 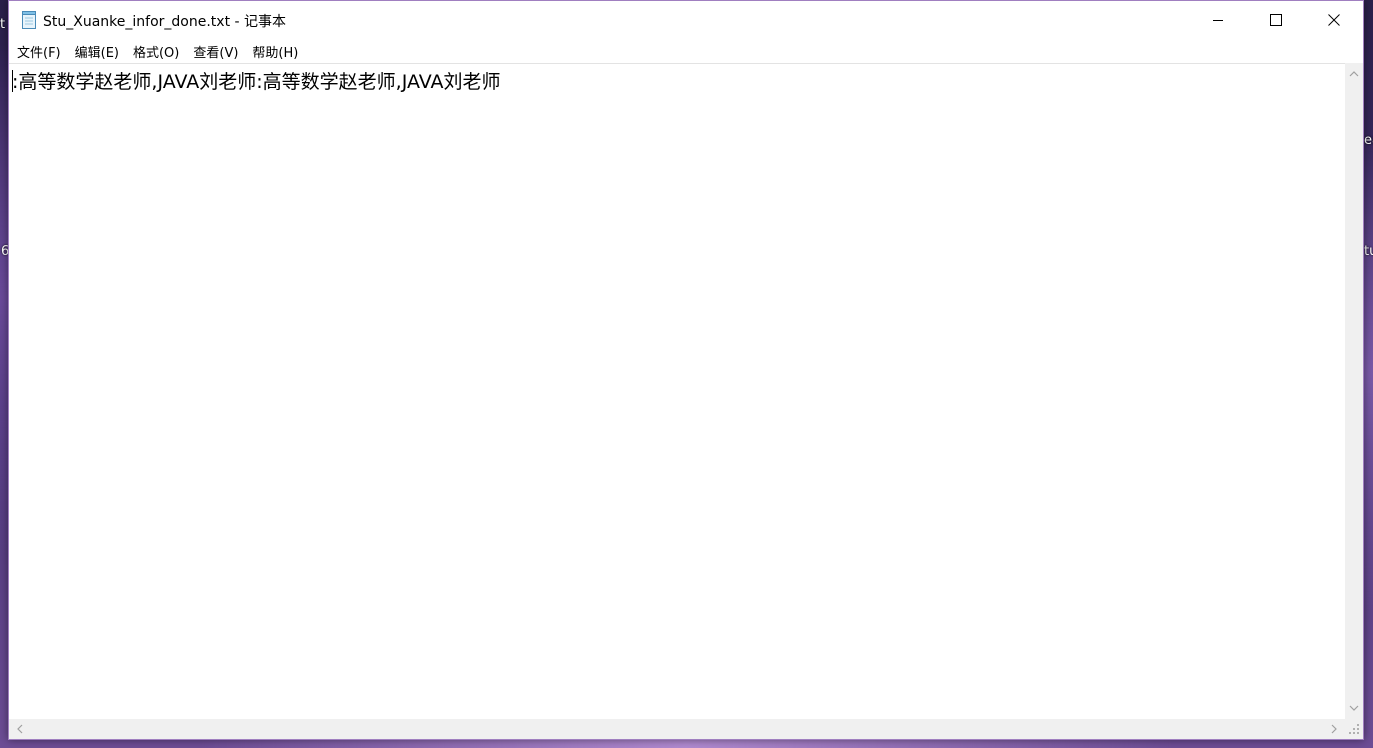 What do you see at coordinates (20, 729) in the screenshot?
I see `chevron-left-icon` at bounding box center [20, 729].